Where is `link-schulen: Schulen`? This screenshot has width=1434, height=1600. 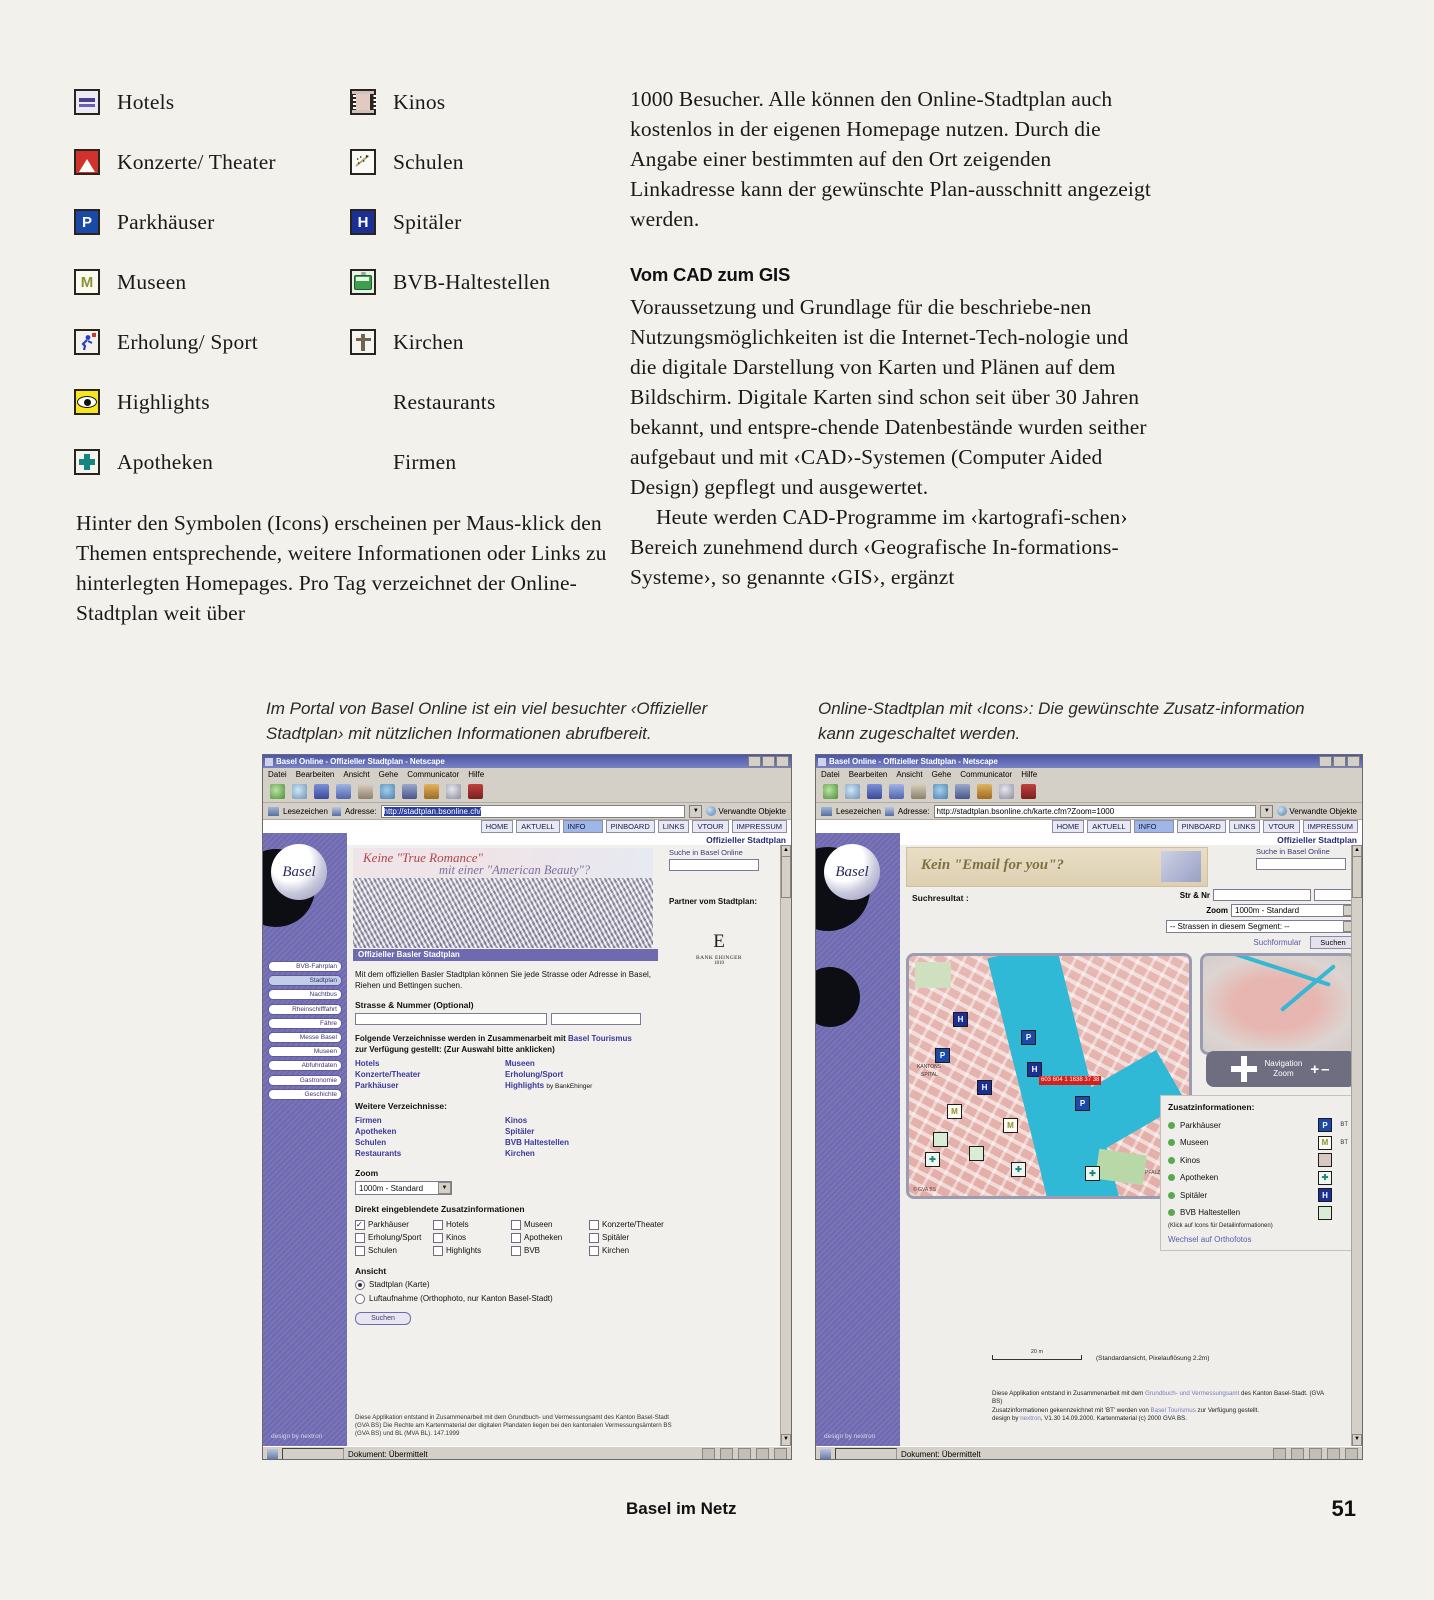 link-schulen: Schulen is located at coordinates (430, 1142).